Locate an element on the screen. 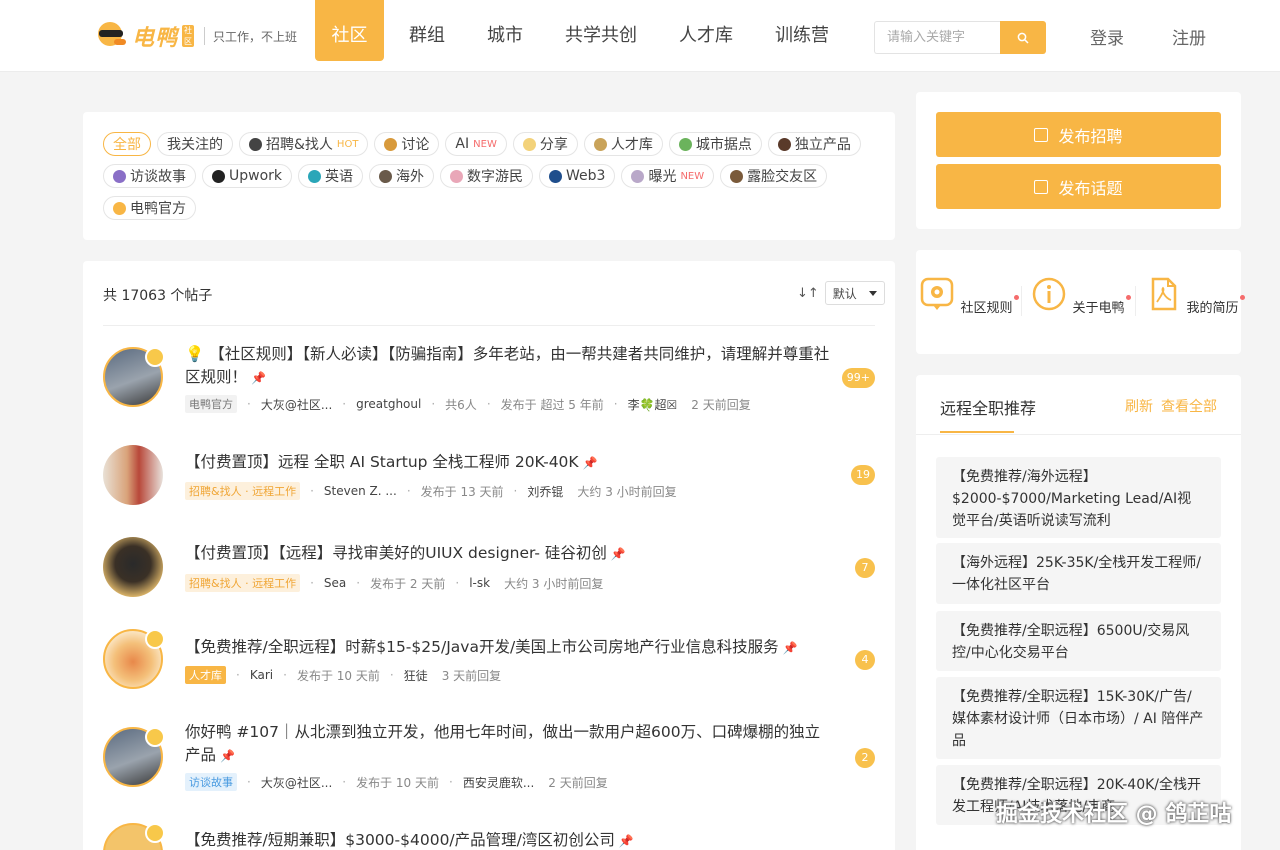  link-community-rules: 社区规则 is located at coordinates (967, 296).